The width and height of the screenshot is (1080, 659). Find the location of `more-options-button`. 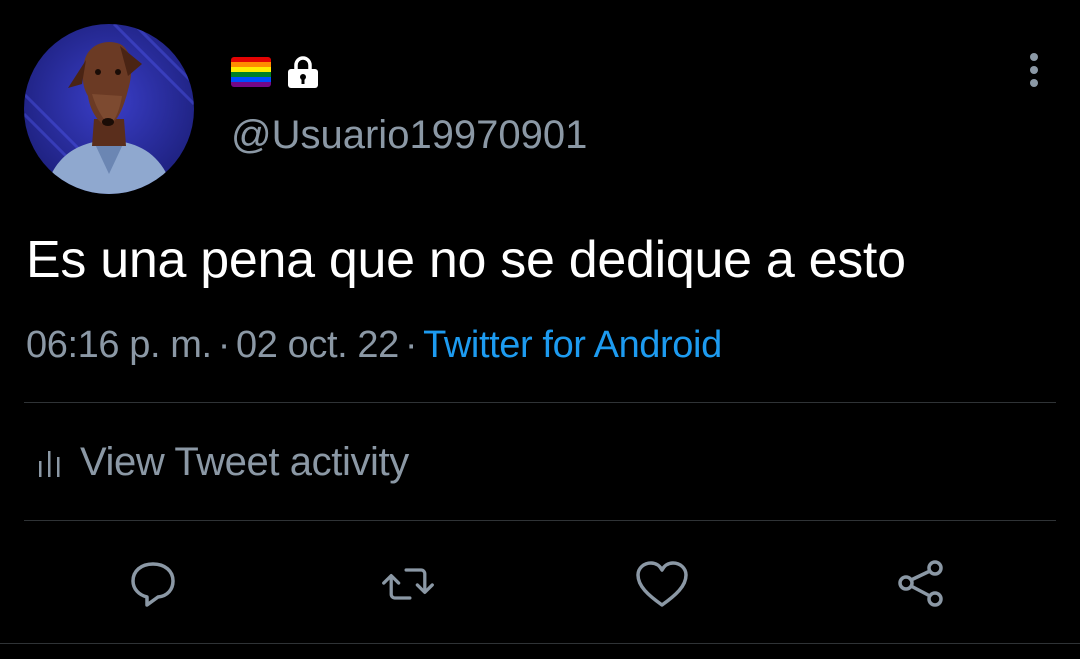

more-options-button is located at coordinates (1034, 70).